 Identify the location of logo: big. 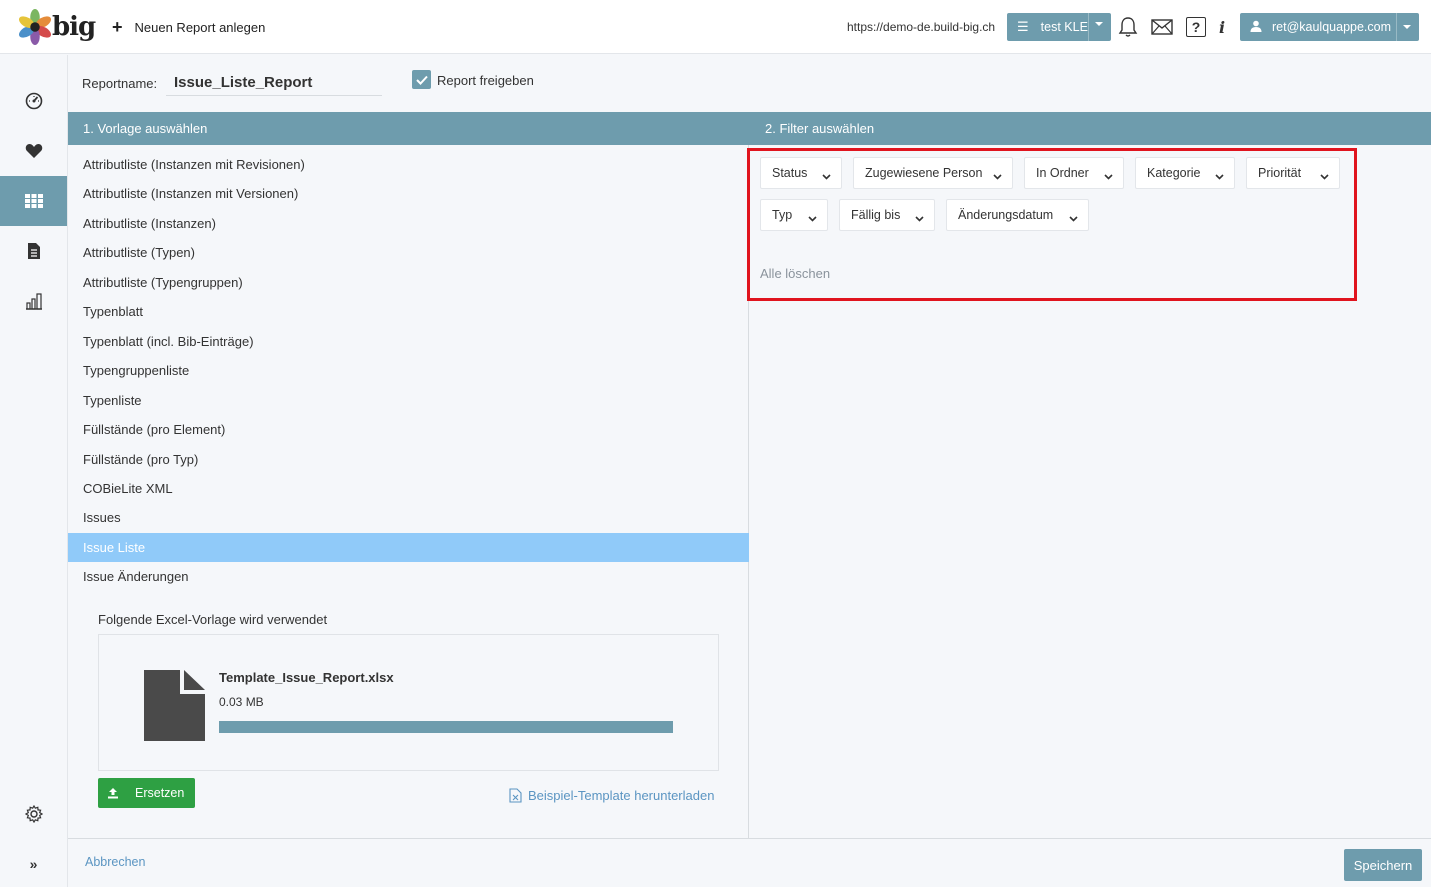
(56, 27).